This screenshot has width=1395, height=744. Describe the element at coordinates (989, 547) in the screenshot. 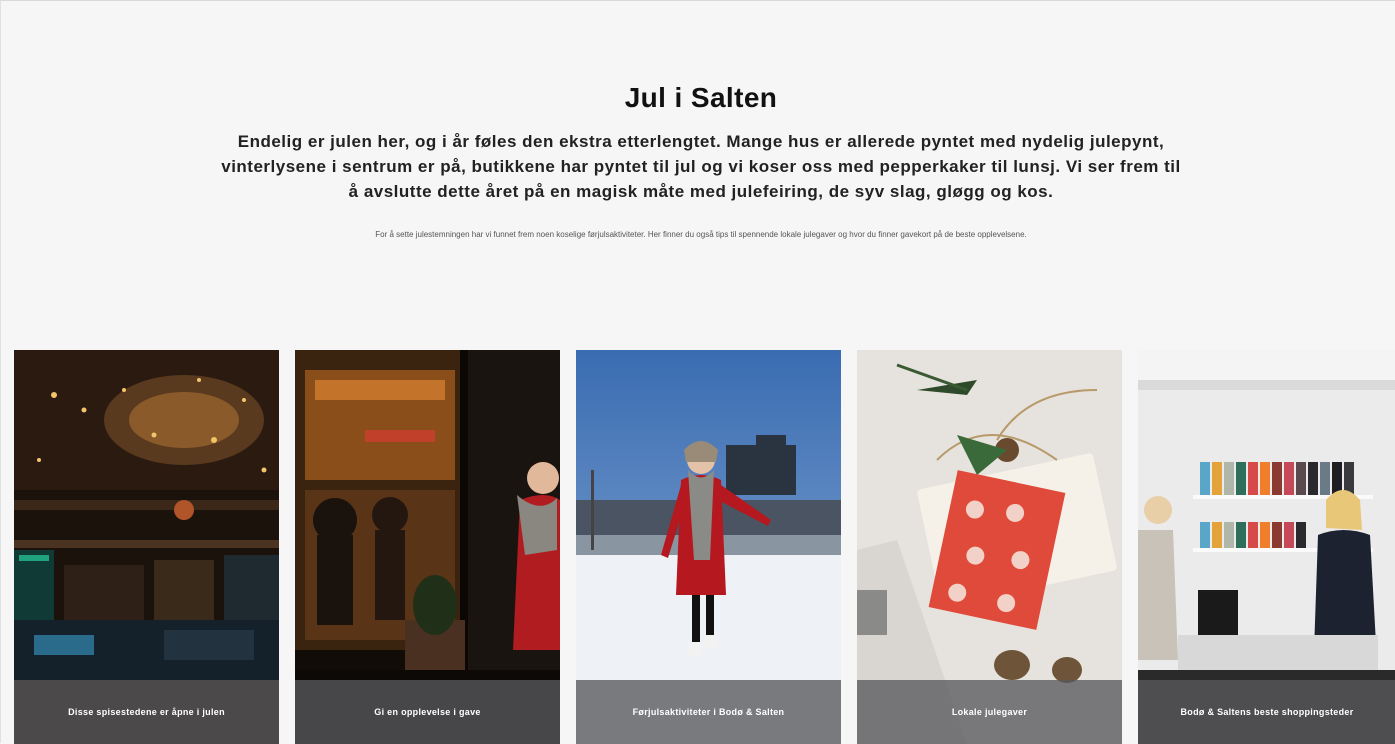

I see `card-local-gifts: Lokale julegaver` at that location.